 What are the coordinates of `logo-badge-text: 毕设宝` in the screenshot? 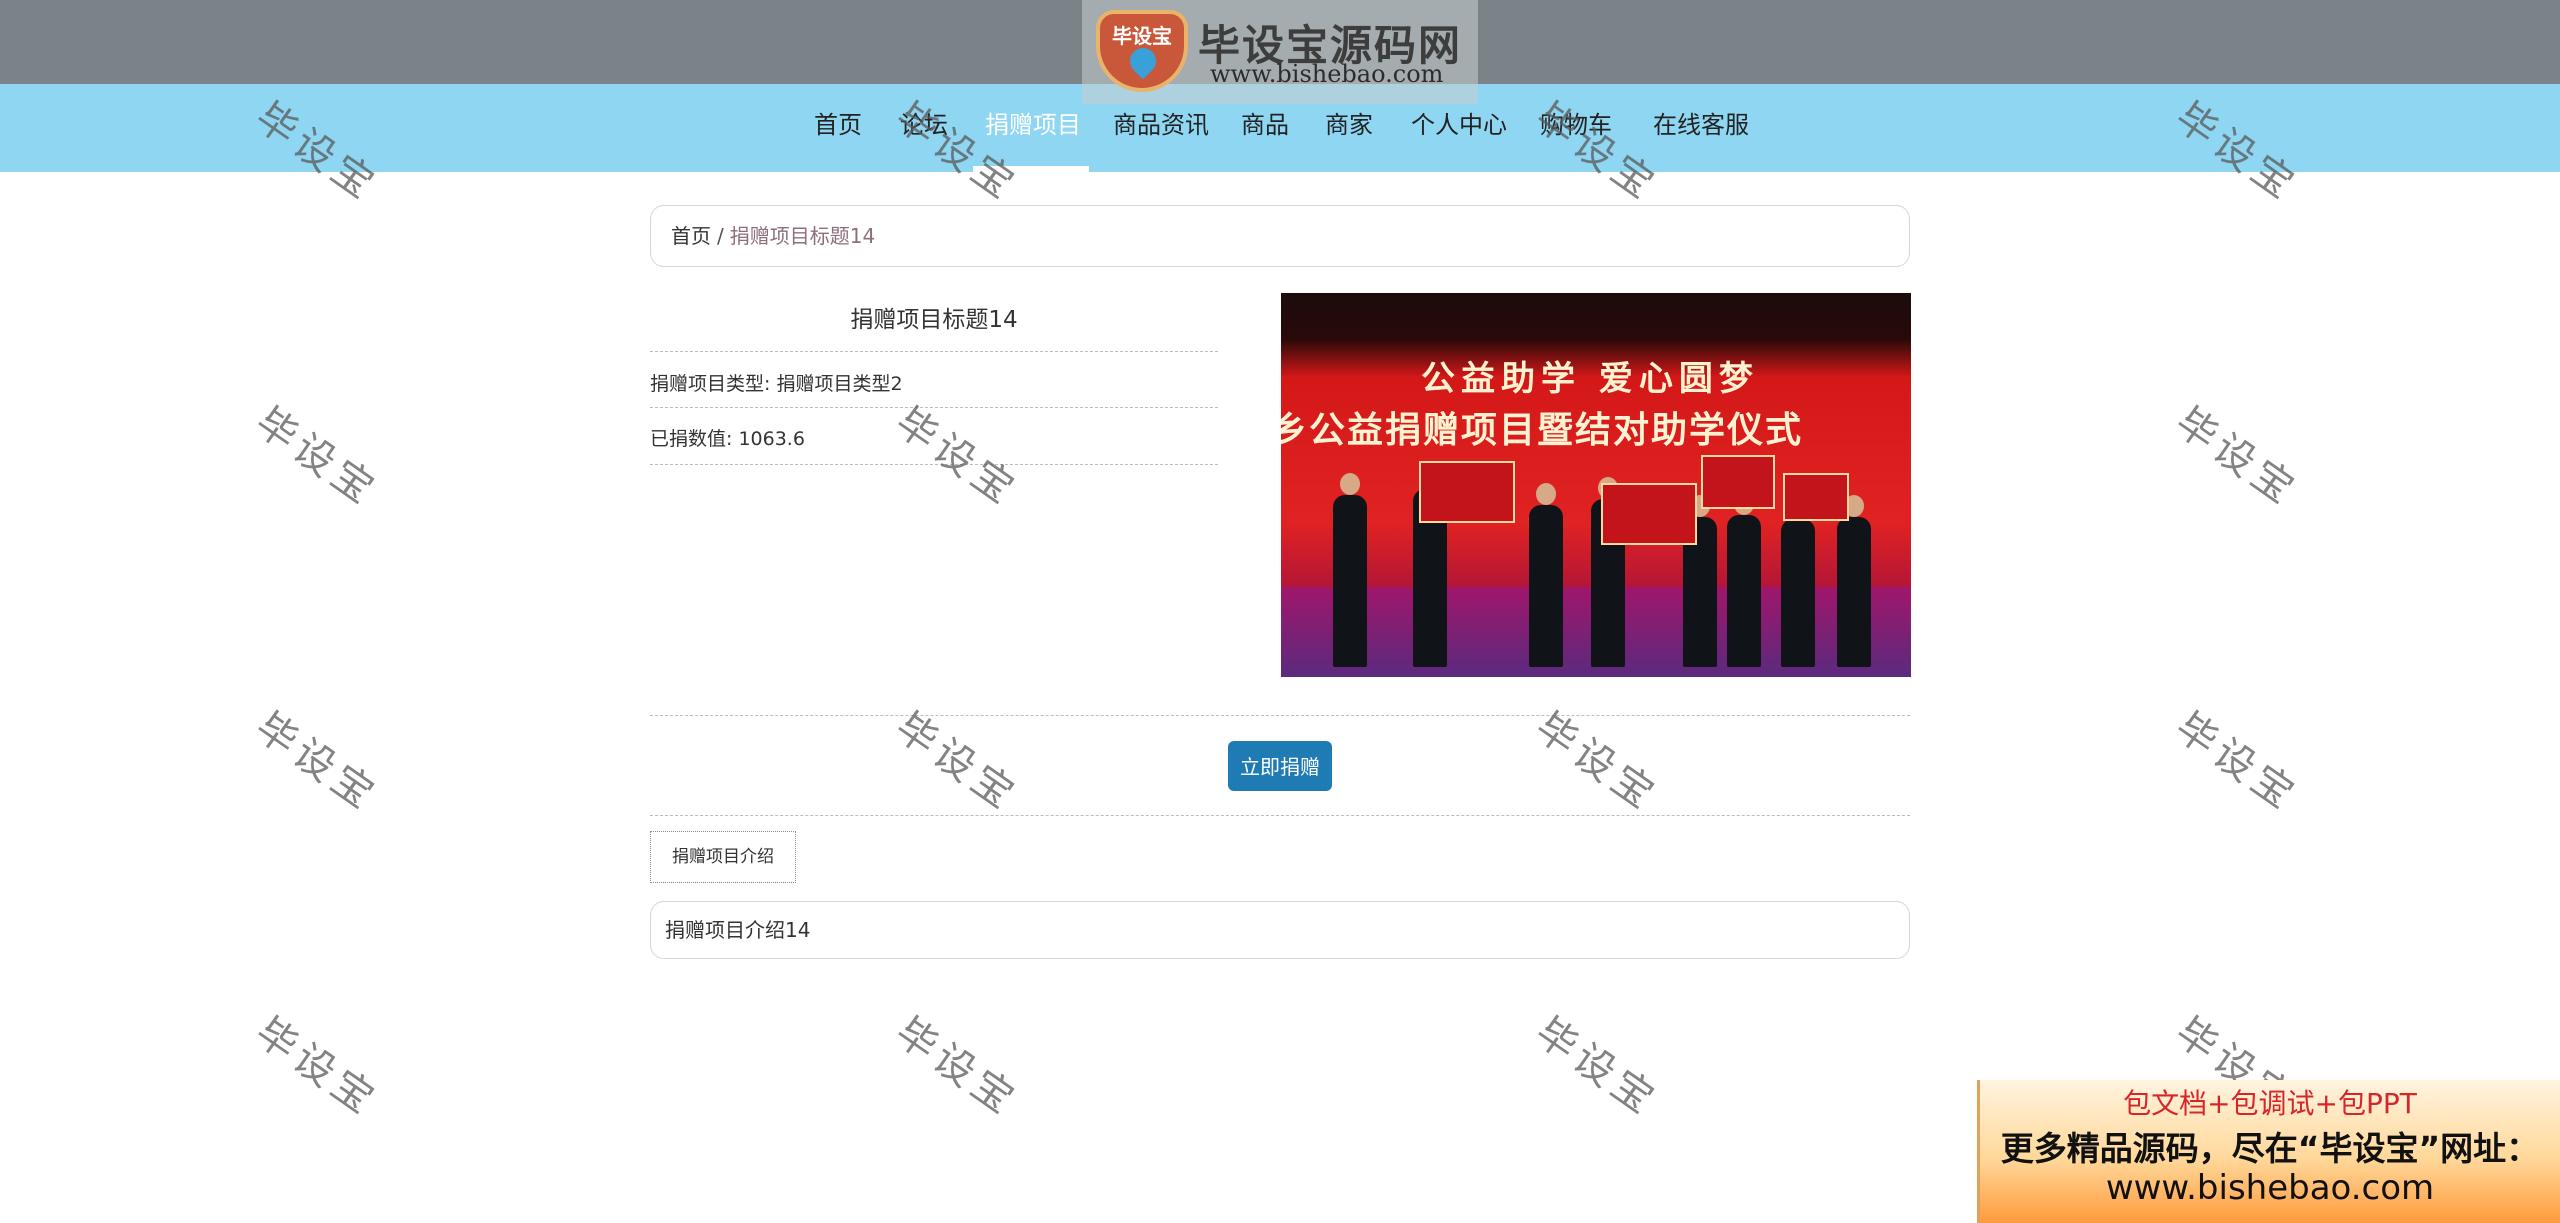 It's located at (1142, 36).